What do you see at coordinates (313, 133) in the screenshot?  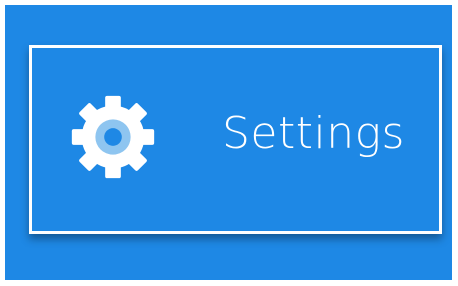 I see `settings-label: Settings` at bounding box center [313, 133].